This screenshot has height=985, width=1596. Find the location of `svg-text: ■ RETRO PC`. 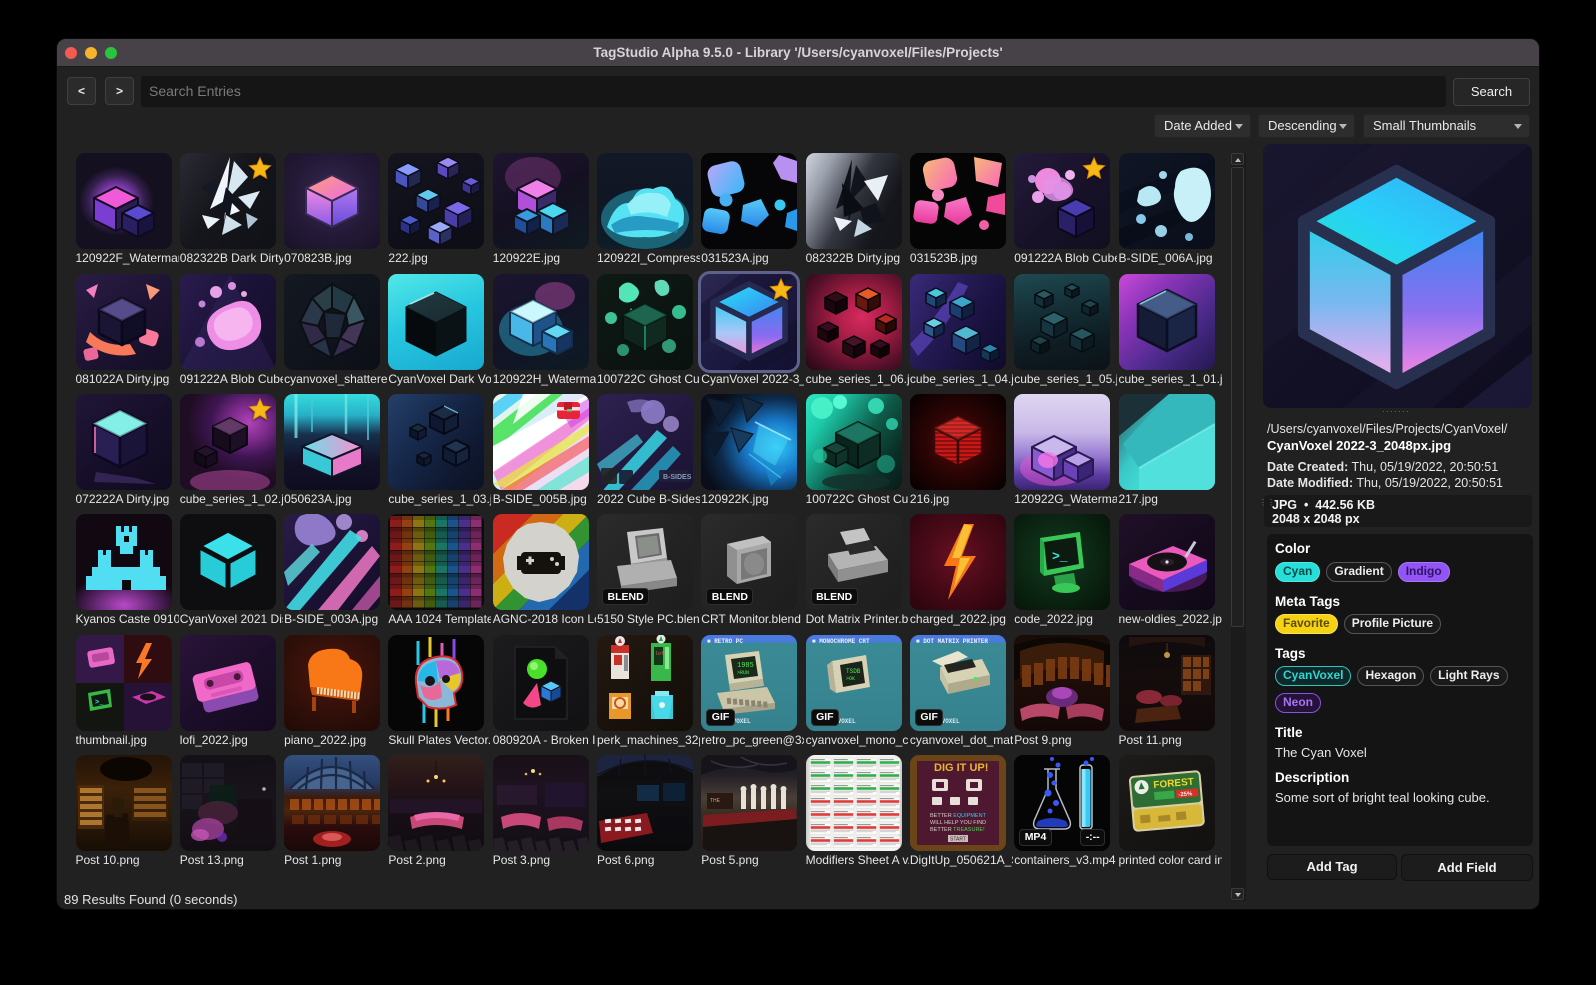

svg-text: ■ RETRO PC is located at coordinates (725, 641).